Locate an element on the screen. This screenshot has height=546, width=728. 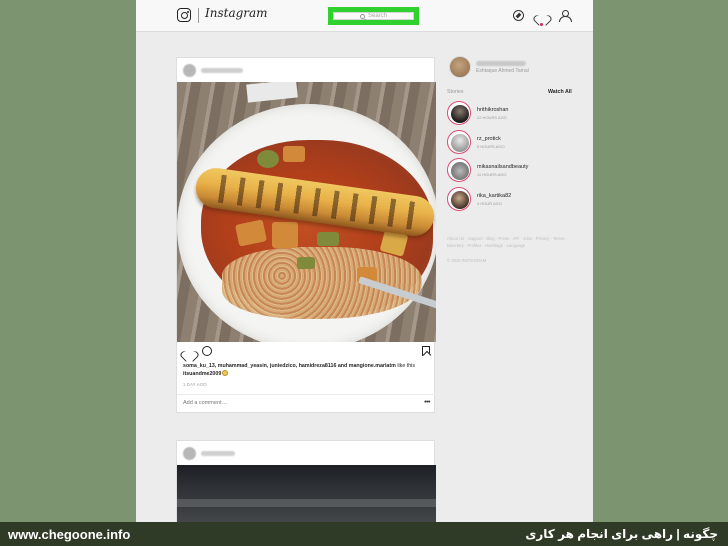
story-time: 22 HOURS AGO is located at coordinates (492, 117).